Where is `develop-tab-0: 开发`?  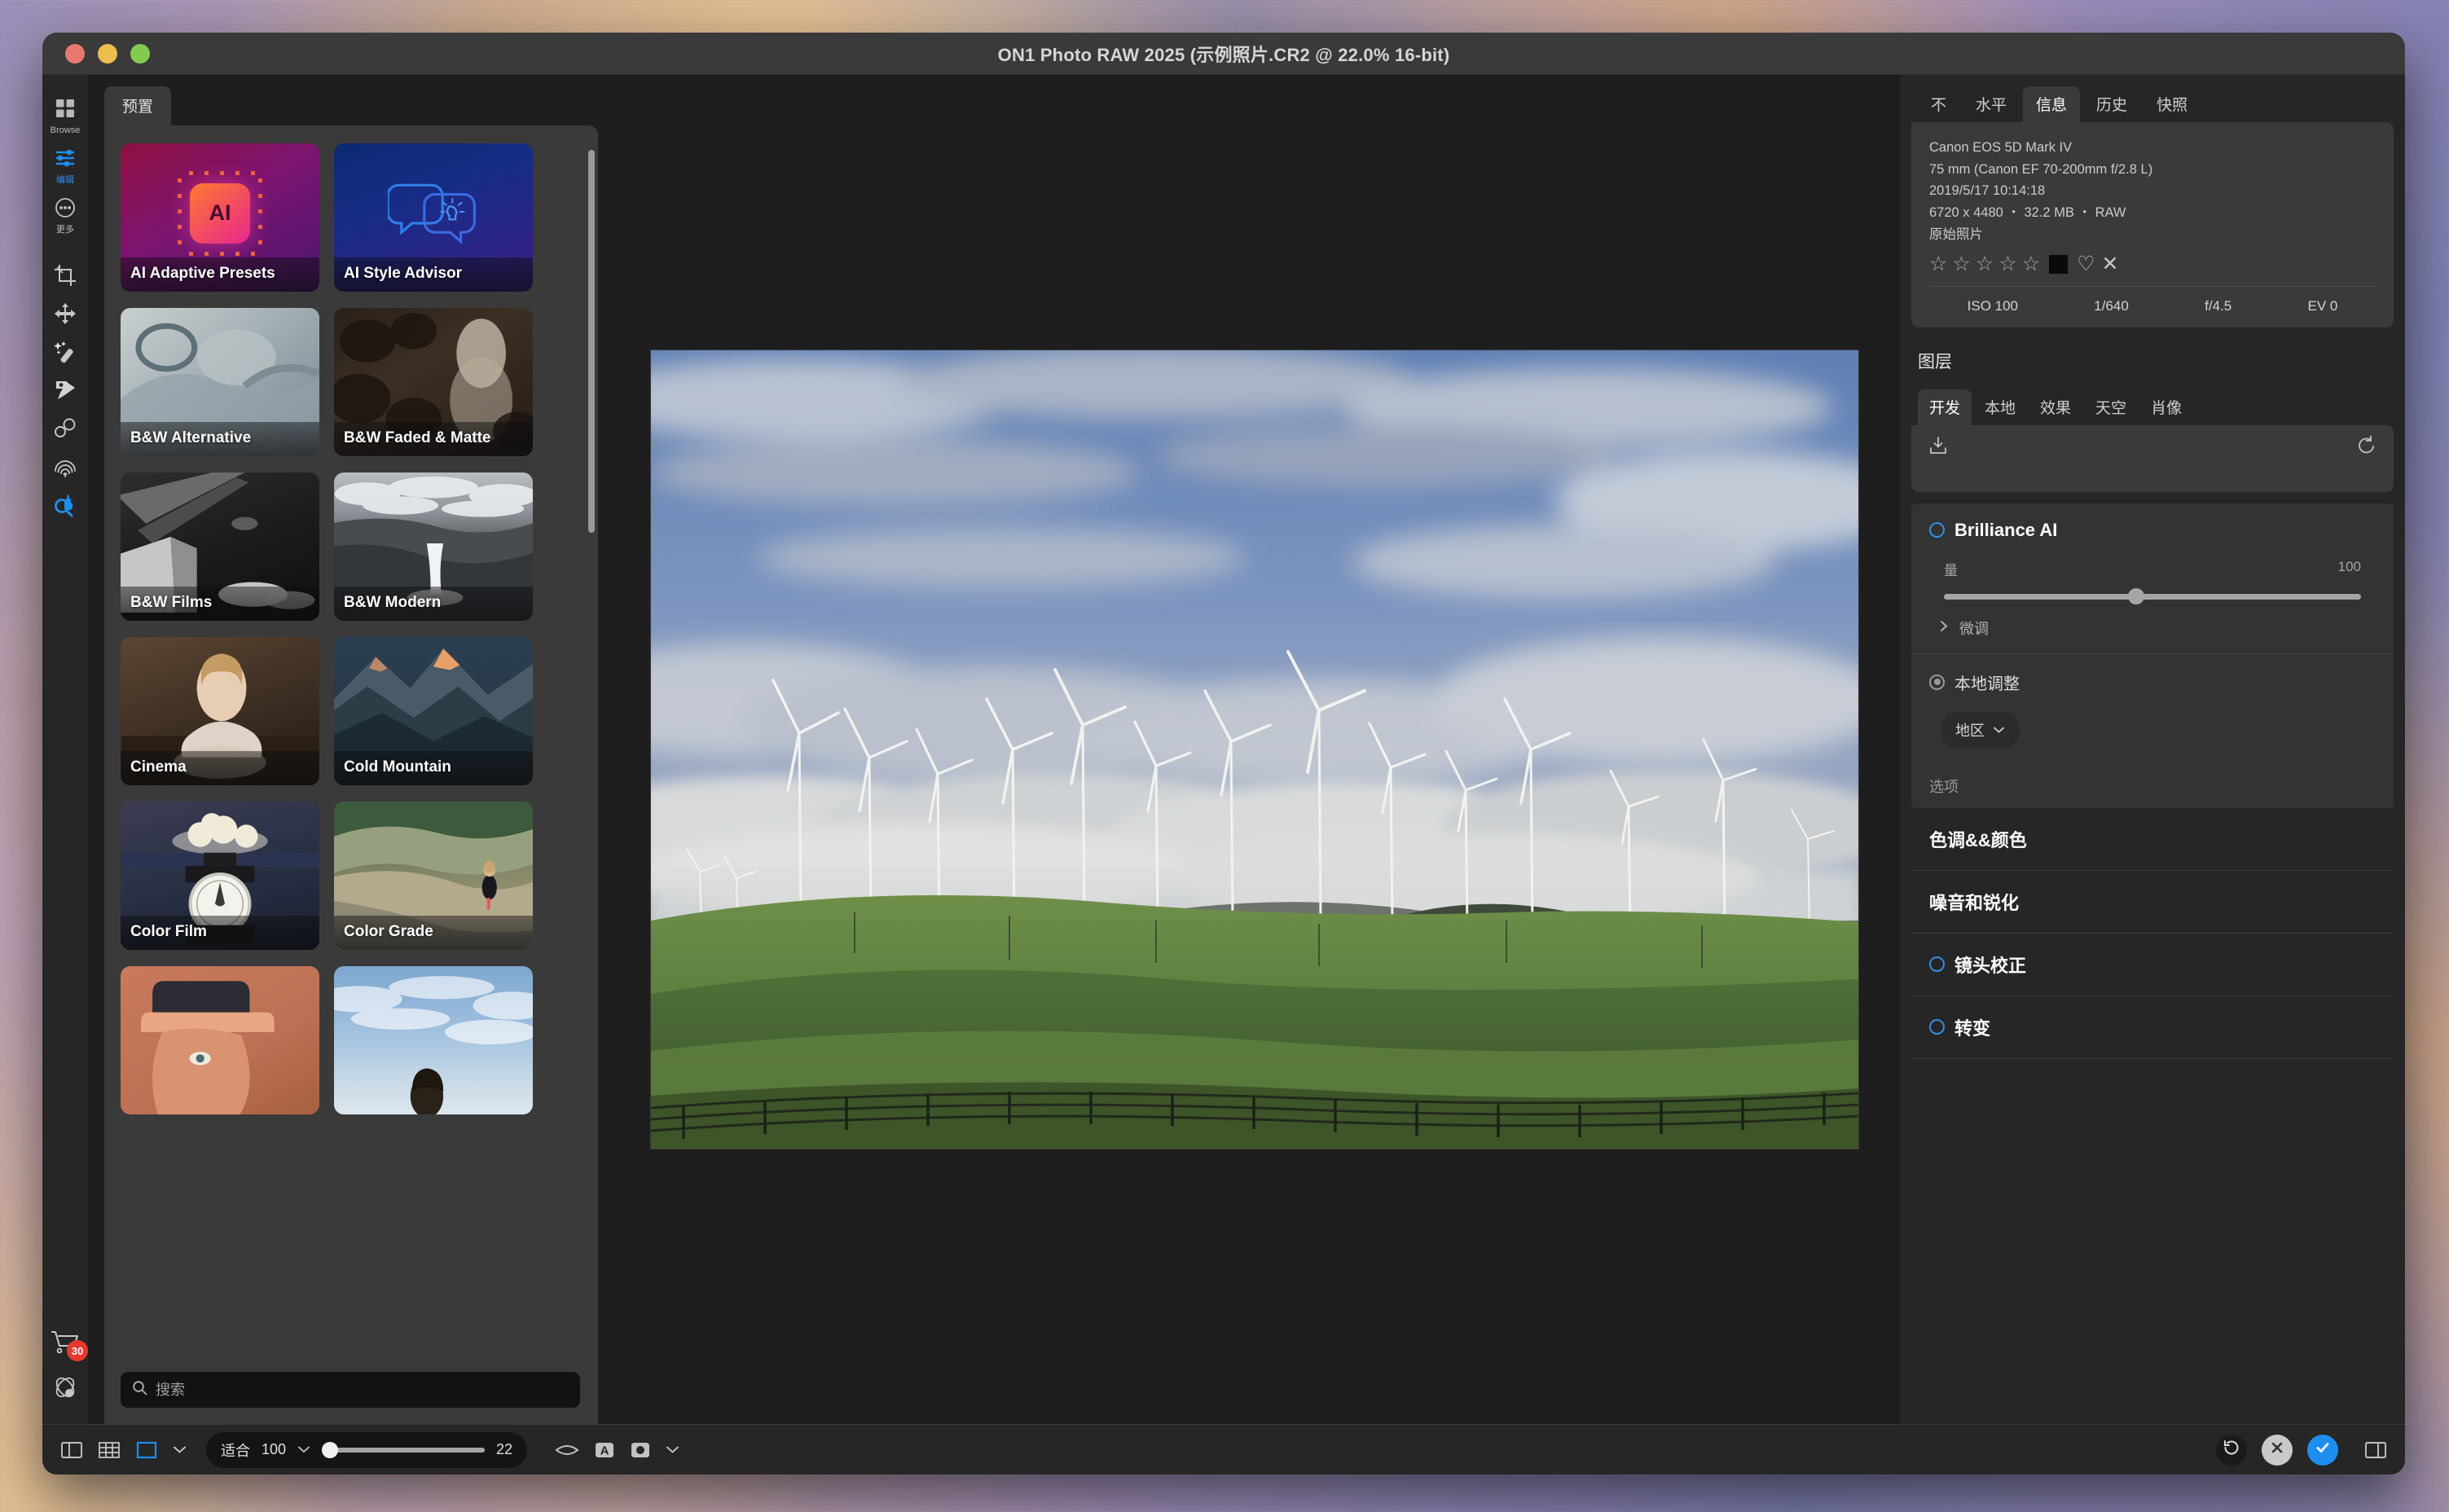
develop-tab-0: 开发 is located at coordinates (1945, 407).